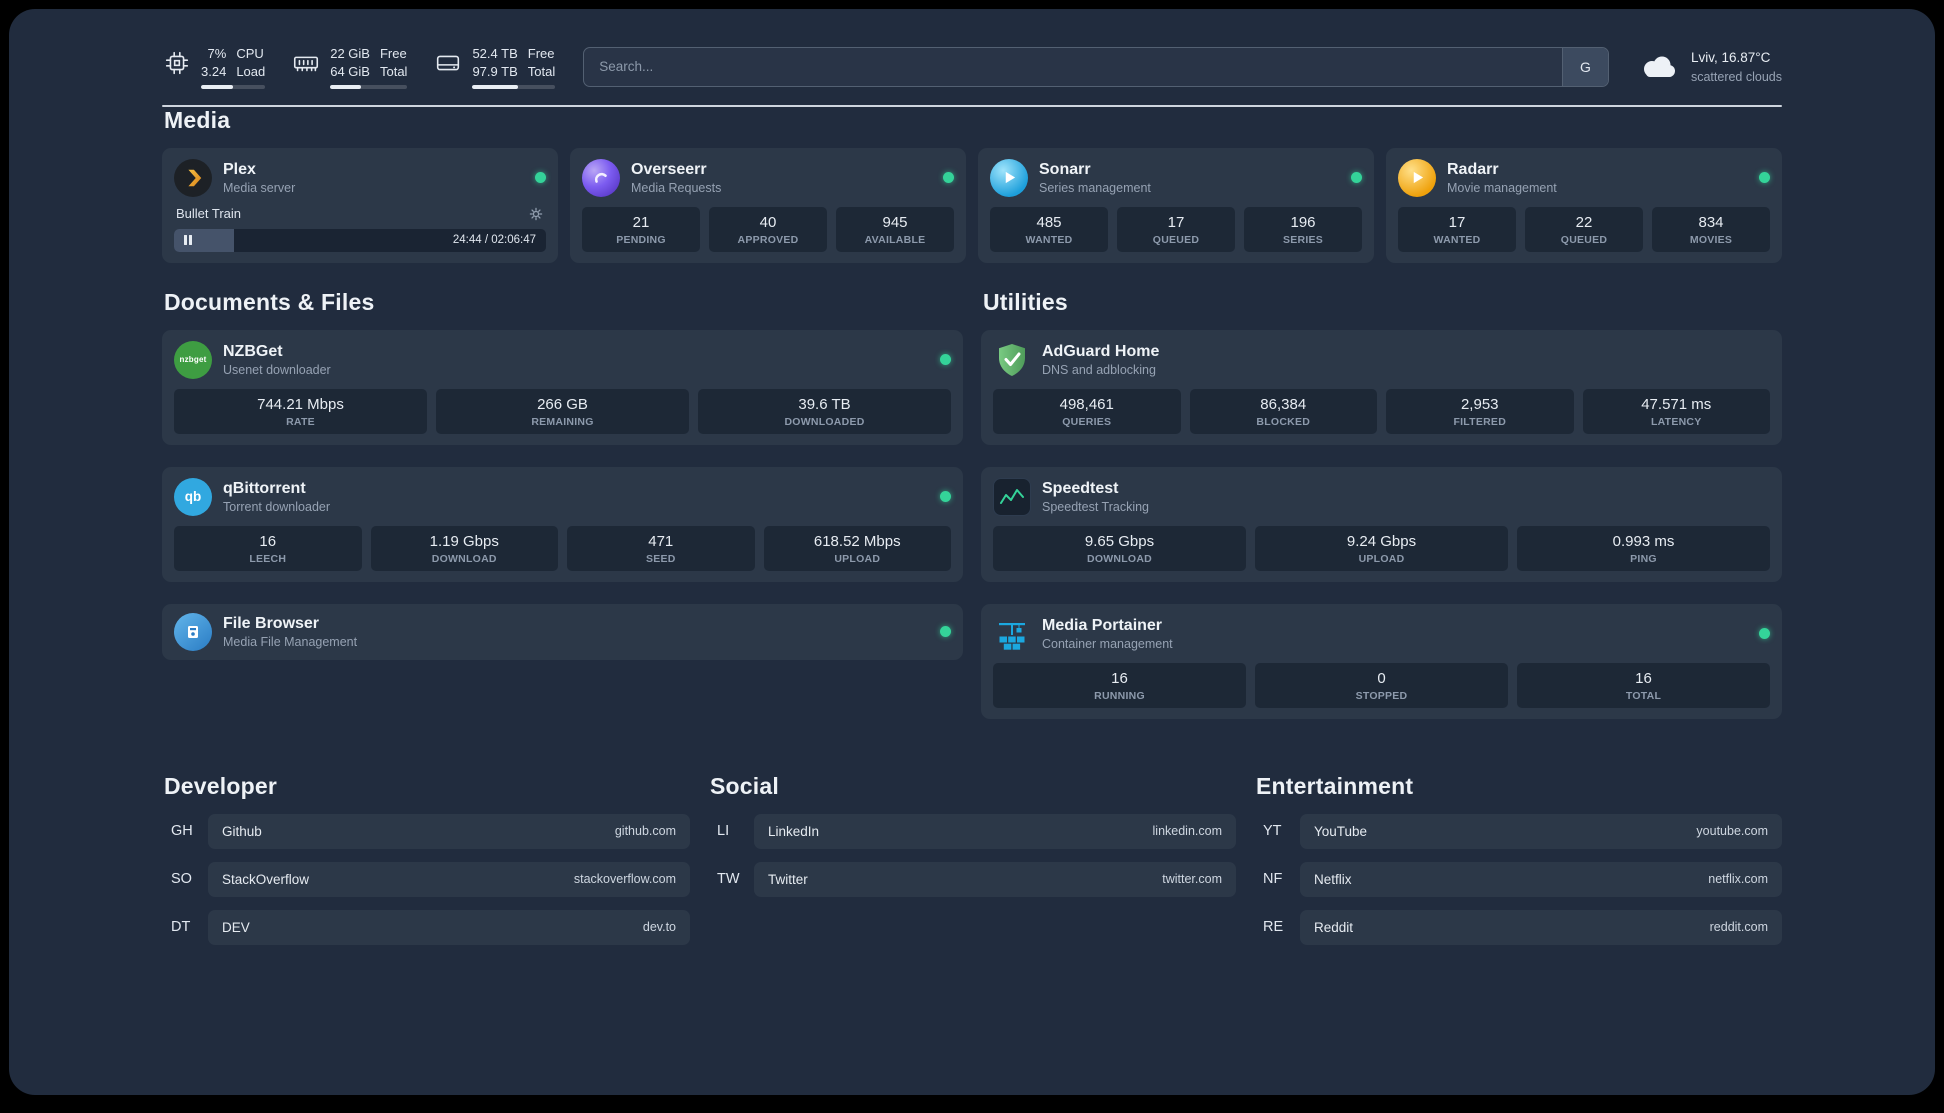 The height and width of the screenshot is (1113, 1944). I want to click on weather-condition: scattered clouds, so click(1736, 76).